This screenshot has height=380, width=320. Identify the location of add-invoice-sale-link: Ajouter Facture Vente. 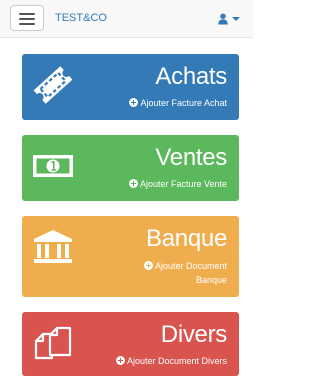
(177, 184).